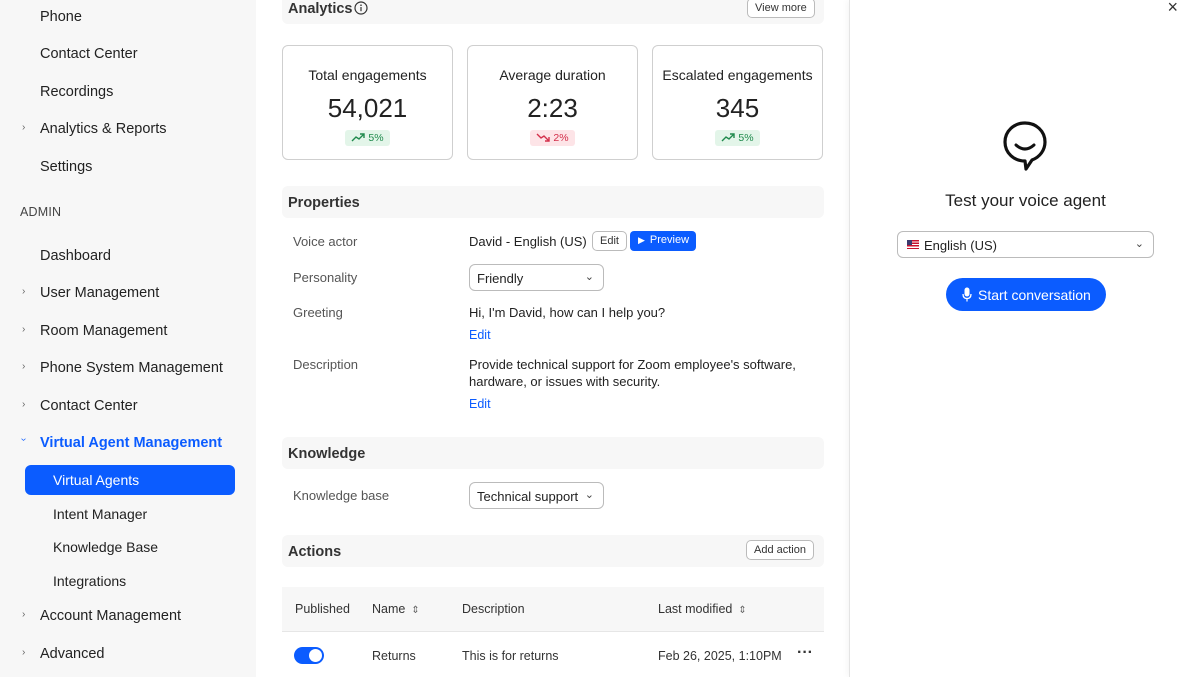 The width and height of the screenshot is (1200, 677). What do you see at coordinates (561, 138) in the screenshot?
I see `card-delta: 2%` at bounding box center [561, 138].